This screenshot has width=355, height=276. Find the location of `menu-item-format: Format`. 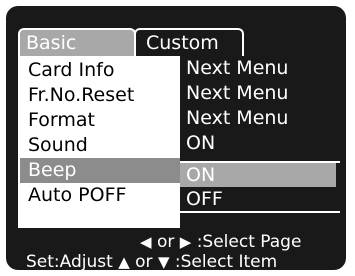

menu-item-format: Format is located at coordinates (105, 120).